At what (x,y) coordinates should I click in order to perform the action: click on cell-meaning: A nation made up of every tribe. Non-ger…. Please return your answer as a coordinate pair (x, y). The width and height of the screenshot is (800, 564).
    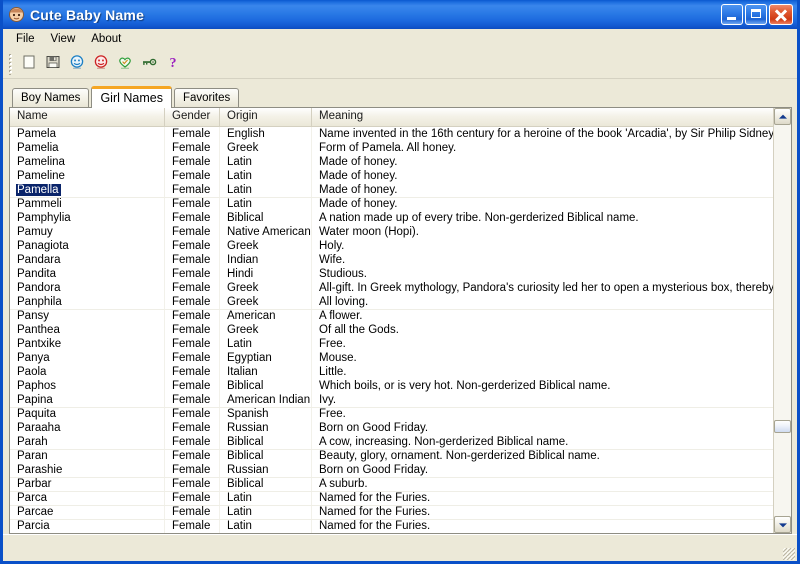
    Looking at the image, I should click on (479, 218).